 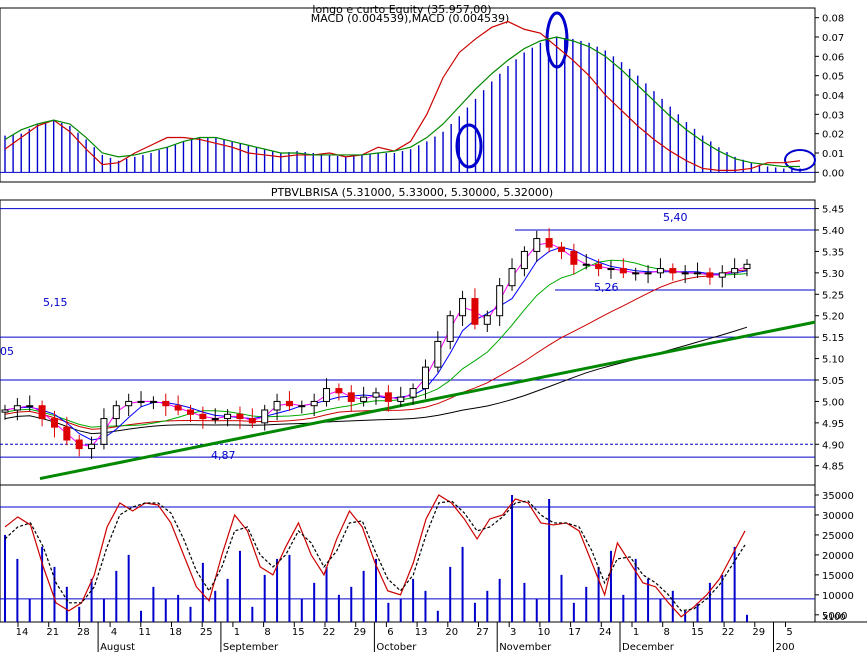 What do you see at coordinates (83, 632) in the screenshot?
I see `x-day-label: 28` at bounding box center [83, 632].